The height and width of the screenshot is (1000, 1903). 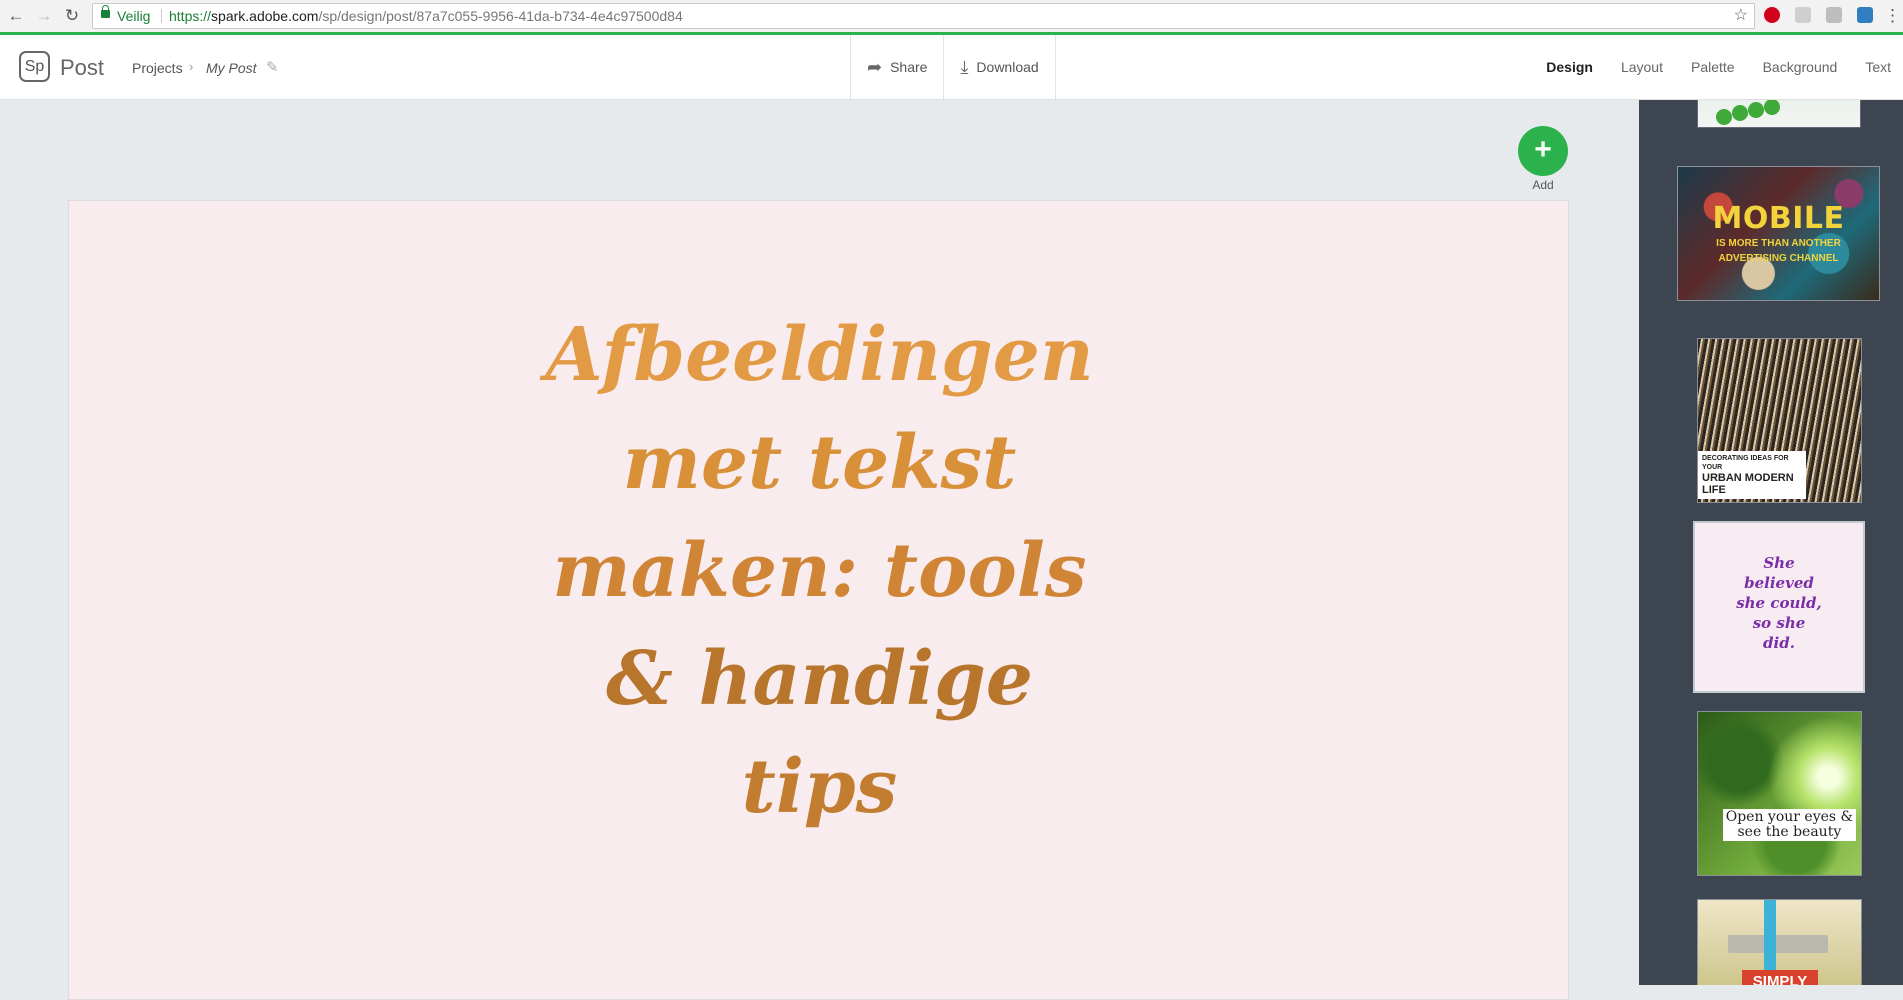 I want to click on design-tabs: Design Layout Palette Background Text, so click(x=1710, y=67).